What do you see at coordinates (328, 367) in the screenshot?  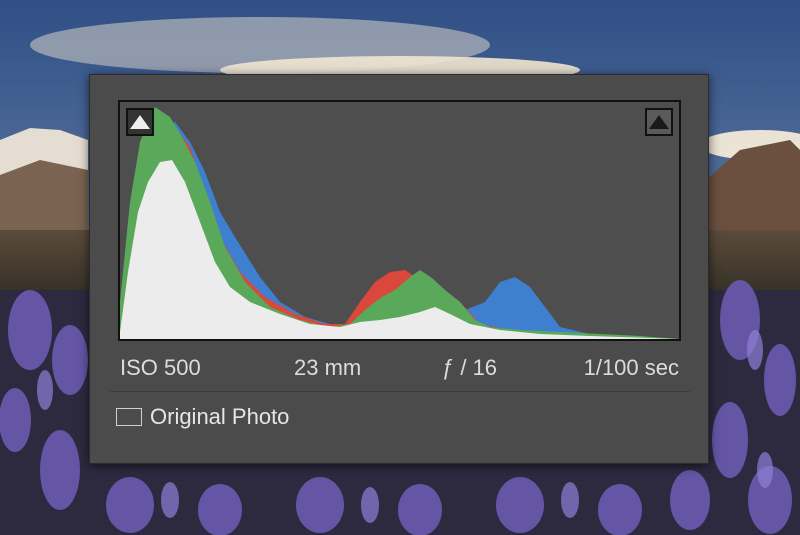 I see `focal-length-value: 23 mm` at bounding box center [328, 367].